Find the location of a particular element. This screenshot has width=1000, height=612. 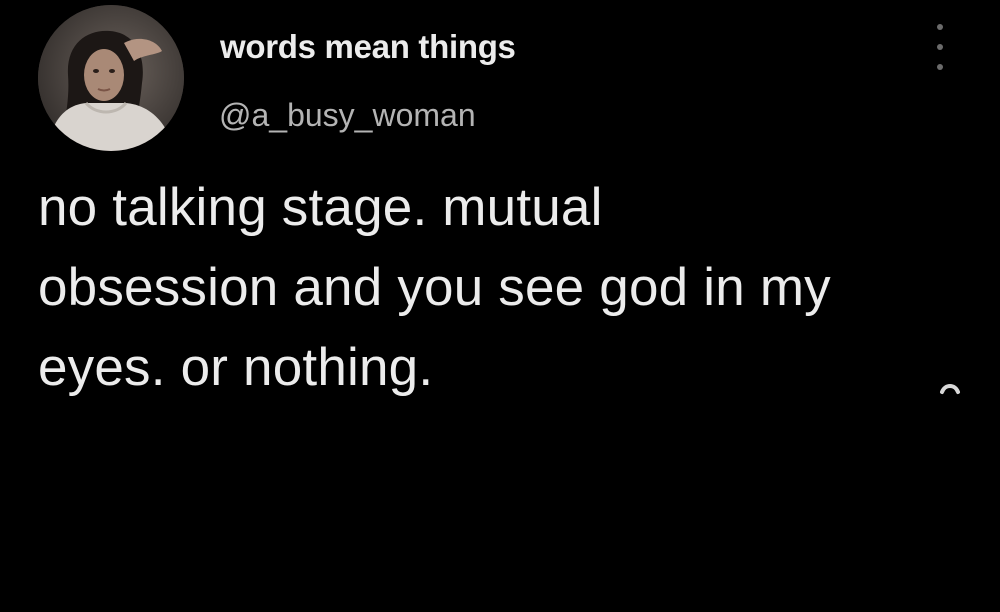

display-name: words mean things is located at coordinates (368, 47).